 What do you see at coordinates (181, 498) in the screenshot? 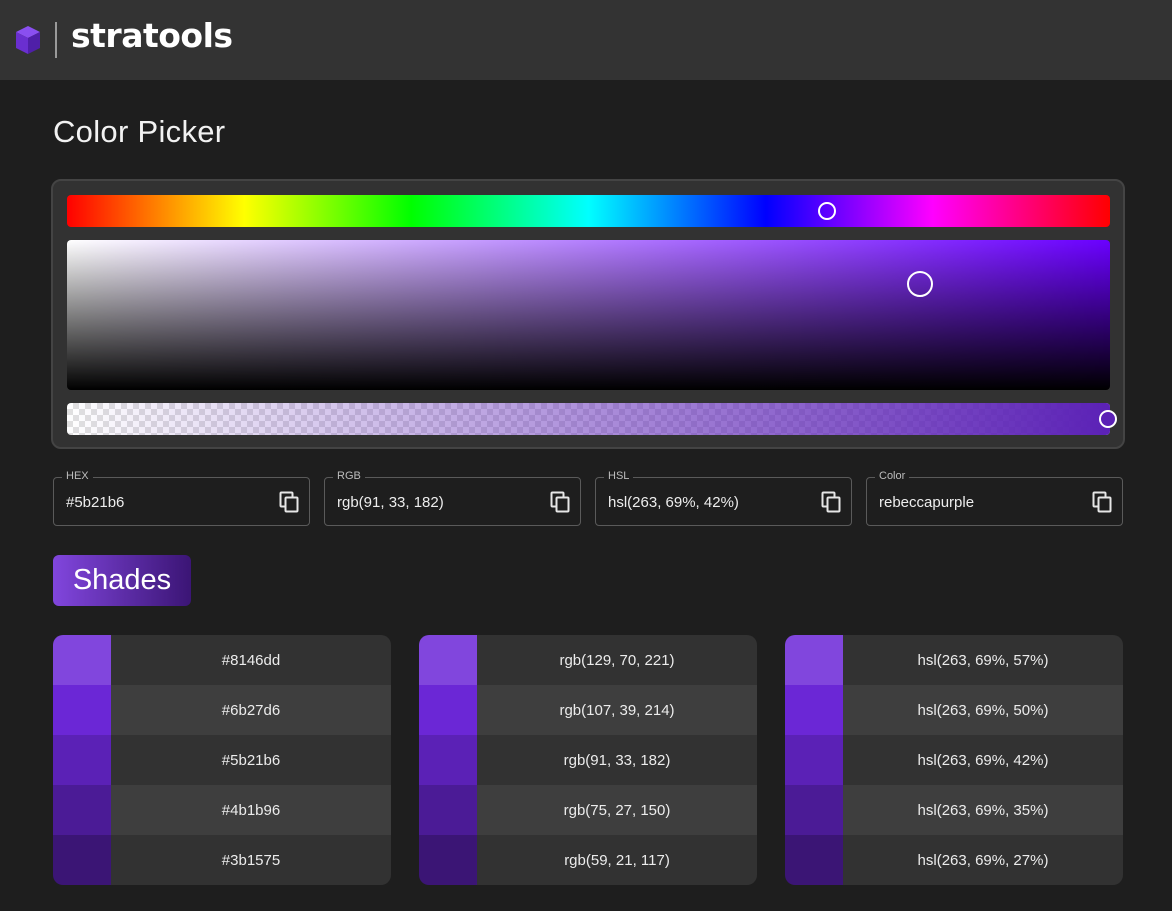
I see `hex-field: HEX #5b21b6` at bounding box center [181, 498].